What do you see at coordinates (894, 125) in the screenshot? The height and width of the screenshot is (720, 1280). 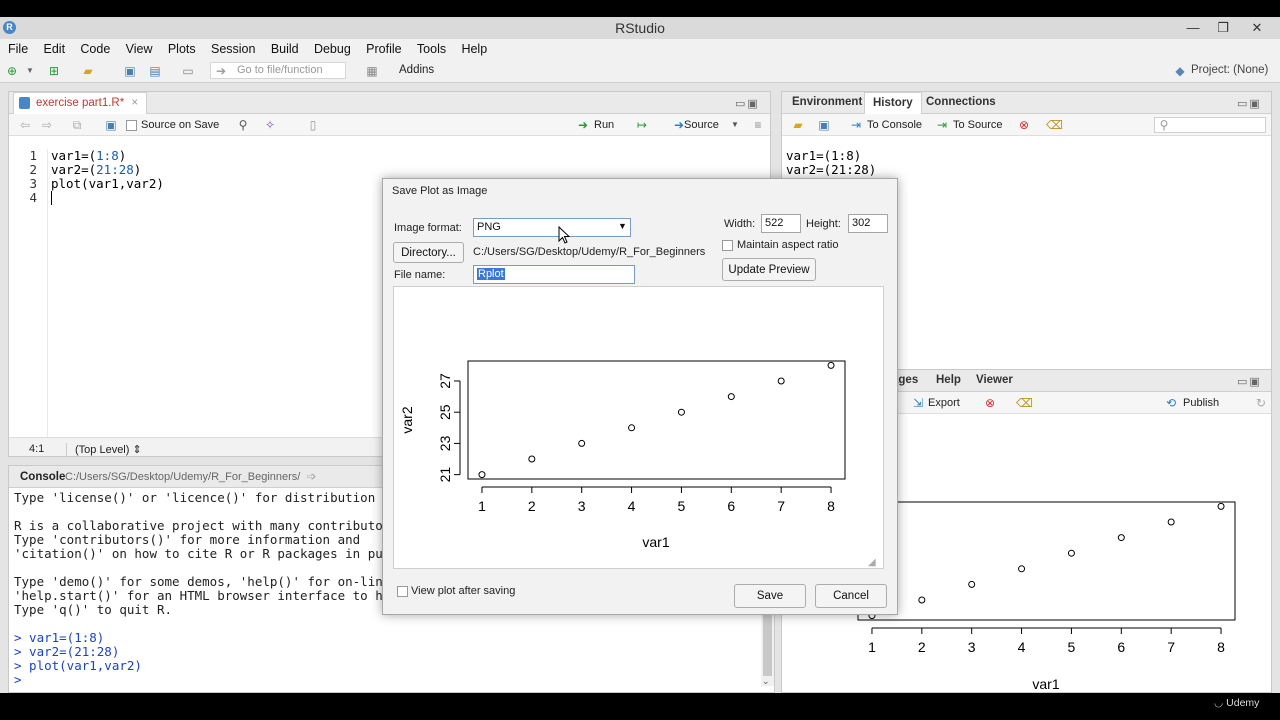 I see `to-console-button: To Console` at bounding box center [894, 125].